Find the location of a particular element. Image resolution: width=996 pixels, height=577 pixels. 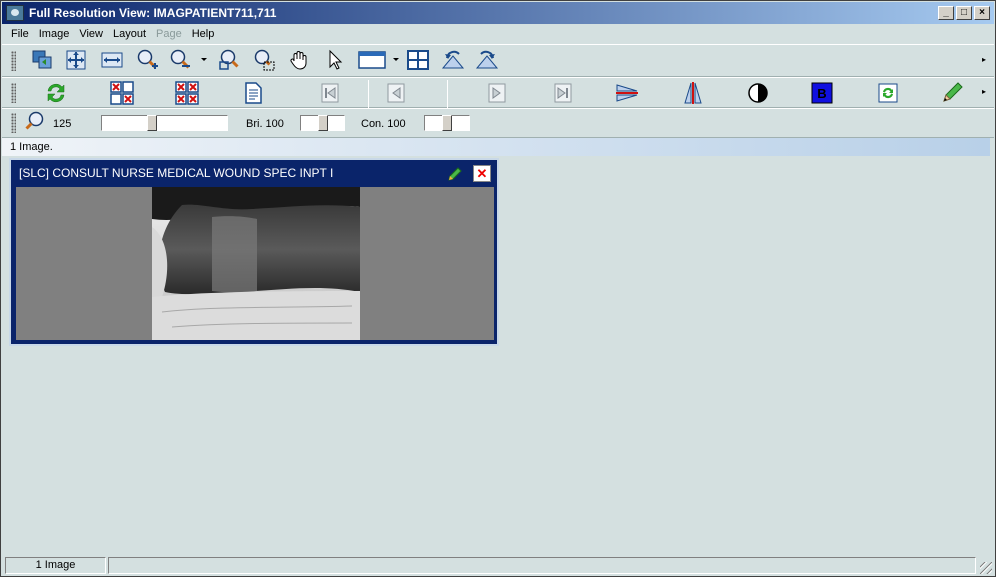

image-count-strip: 1 Image. is located at coordinates (496, 147).